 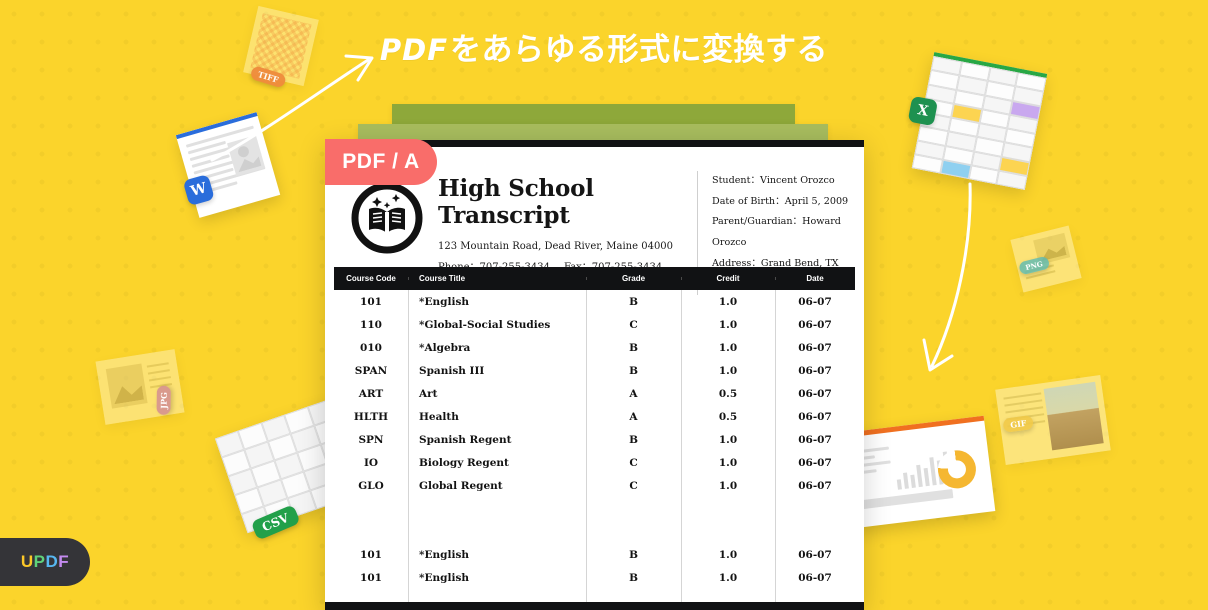 I want to click on column-header-course-code: Course Code, so click(x=371, y=278).